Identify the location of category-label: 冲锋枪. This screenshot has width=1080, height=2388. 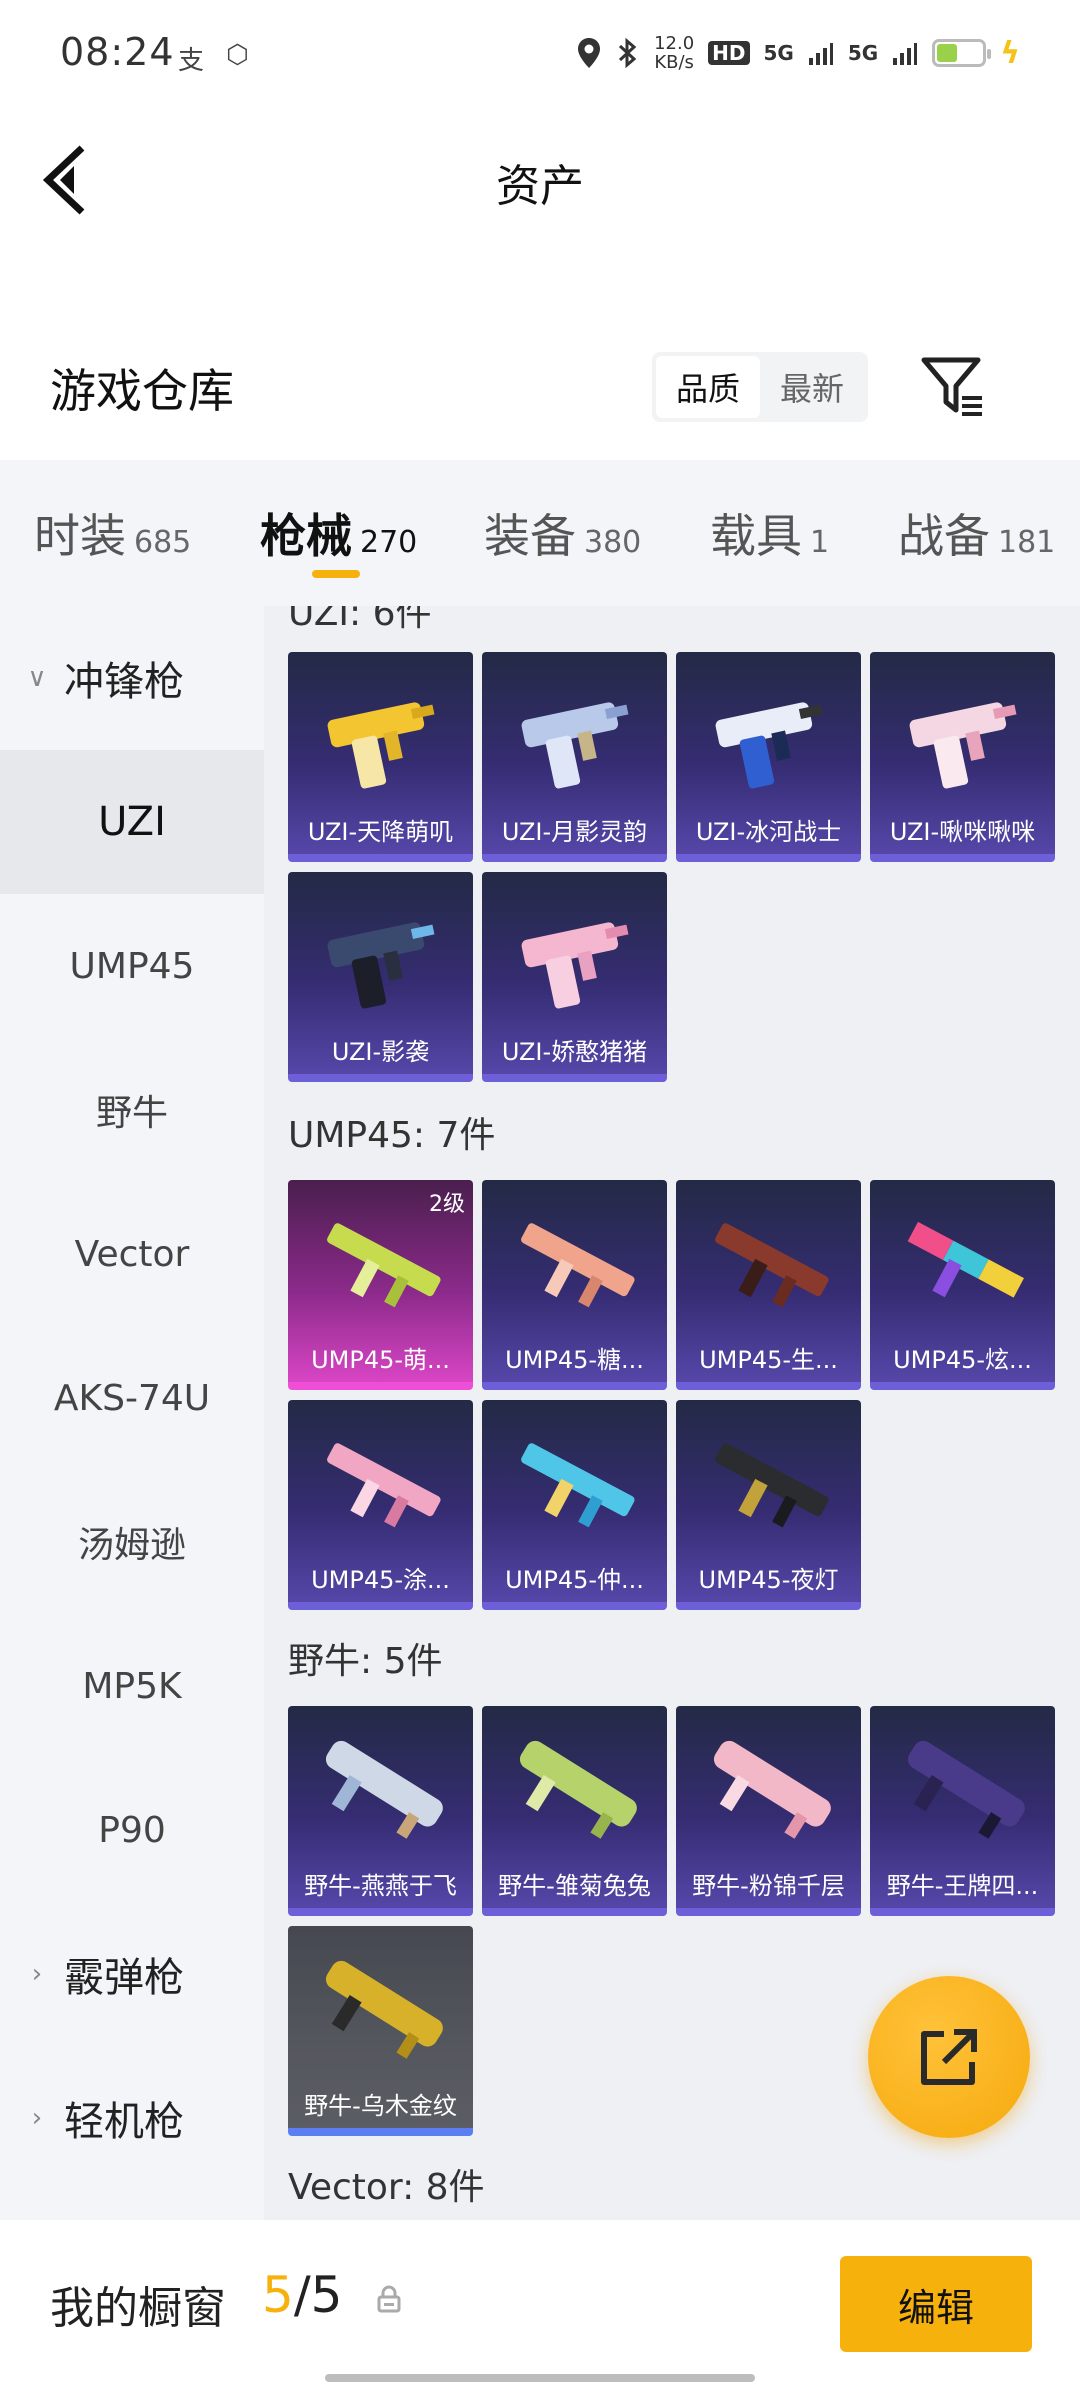
(124, 682).